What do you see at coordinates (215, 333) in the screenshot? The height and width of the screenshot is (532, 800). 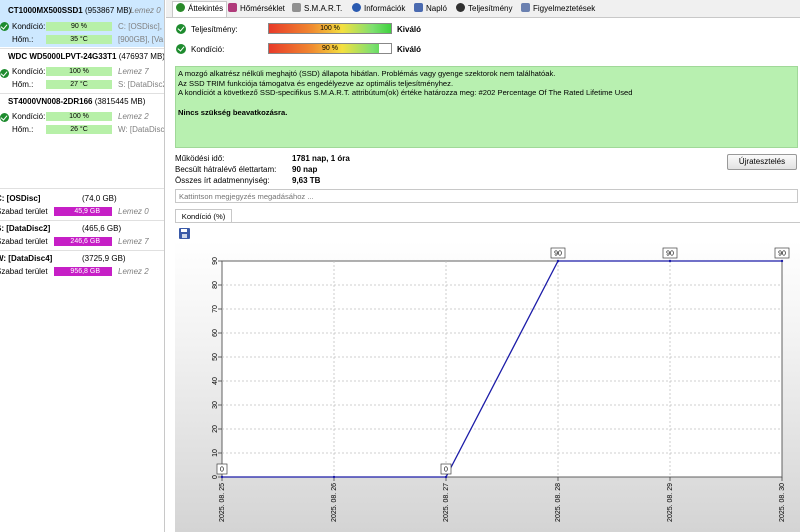 I see `y-tick-label: 60` at bounding box center [215, 333].